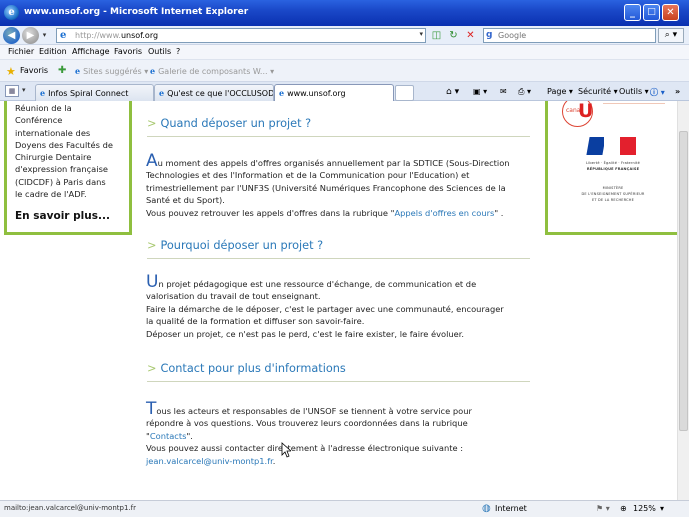 The image size is (689, 517). Describe the element at coordinates (12, 91) in the screenshot. I see `quick-tabs-icon: ▦` at that location.